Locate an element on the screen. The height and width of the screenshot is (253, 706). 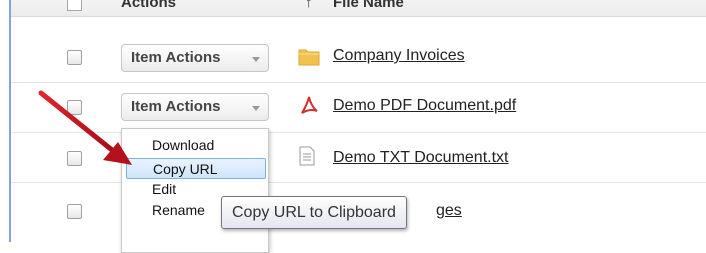
annotation-arrow-icon is located at coordinates (85, 127).